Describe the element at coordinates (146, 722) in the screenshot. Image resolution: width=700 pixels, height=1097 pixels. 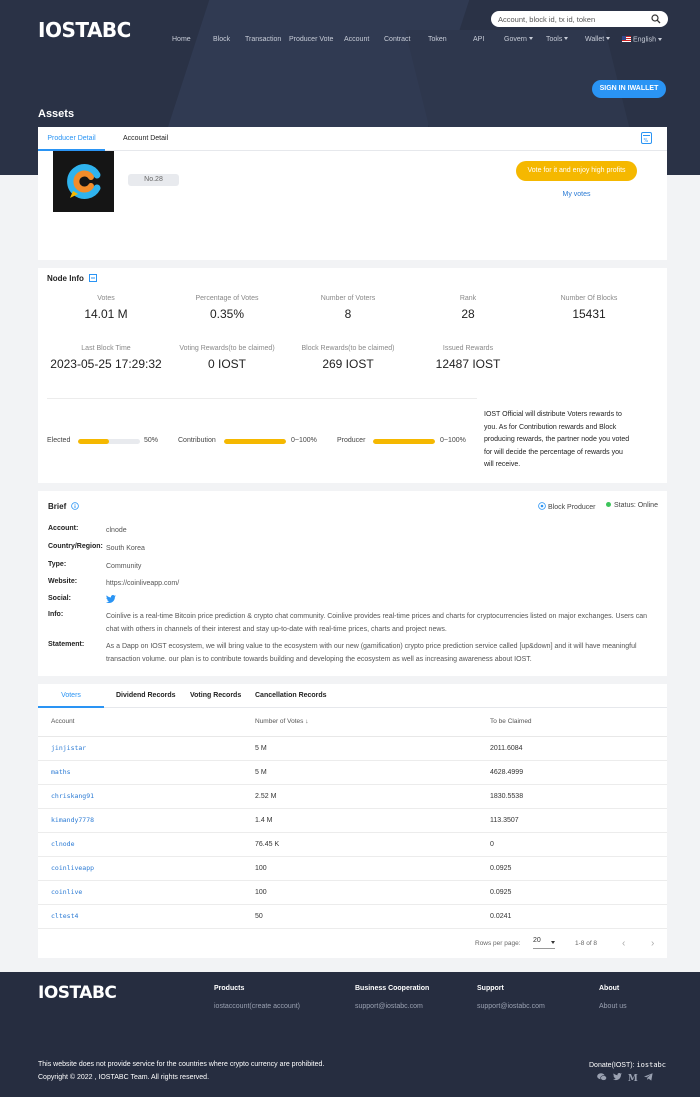
I see `column-account: Account` at that location.